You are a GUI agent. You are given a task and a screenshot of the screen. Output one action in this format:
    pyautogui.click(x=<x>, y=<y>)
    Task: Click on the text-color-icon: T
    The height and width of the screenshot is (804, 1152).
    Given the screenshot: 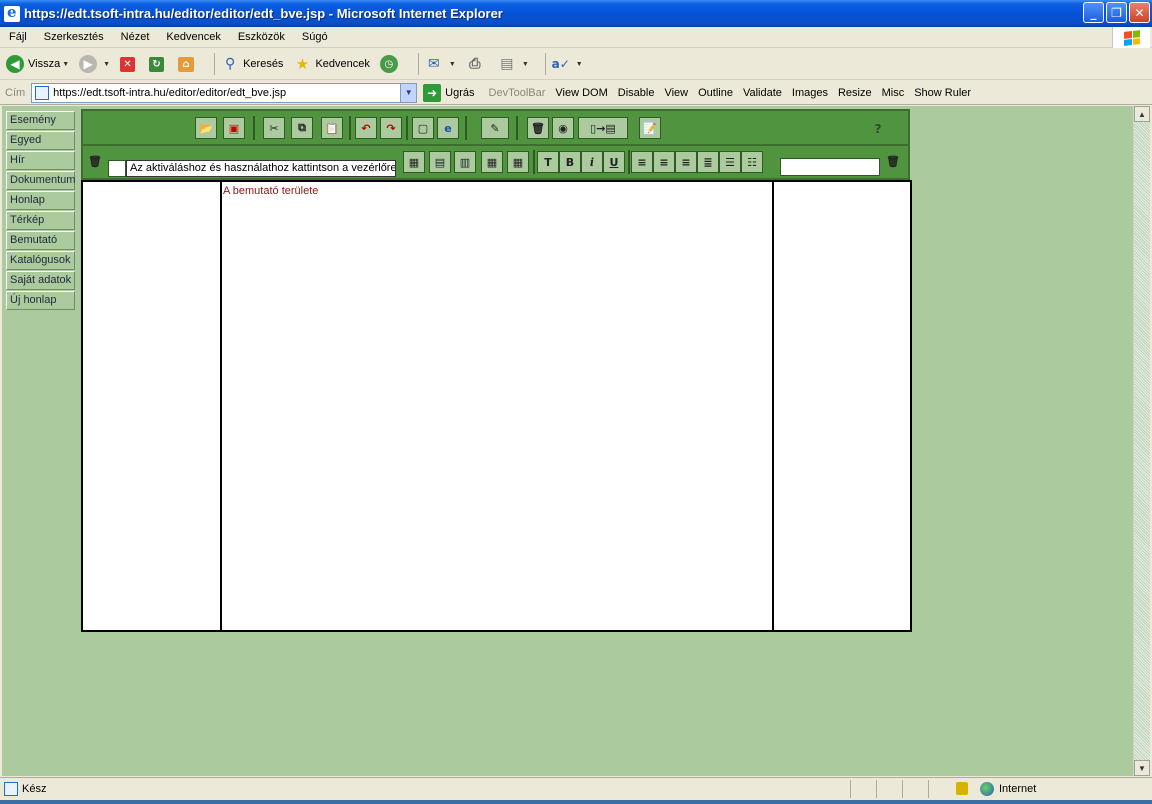 What is the action you would take?
    pyautogui.click(x=548, y=162)
    